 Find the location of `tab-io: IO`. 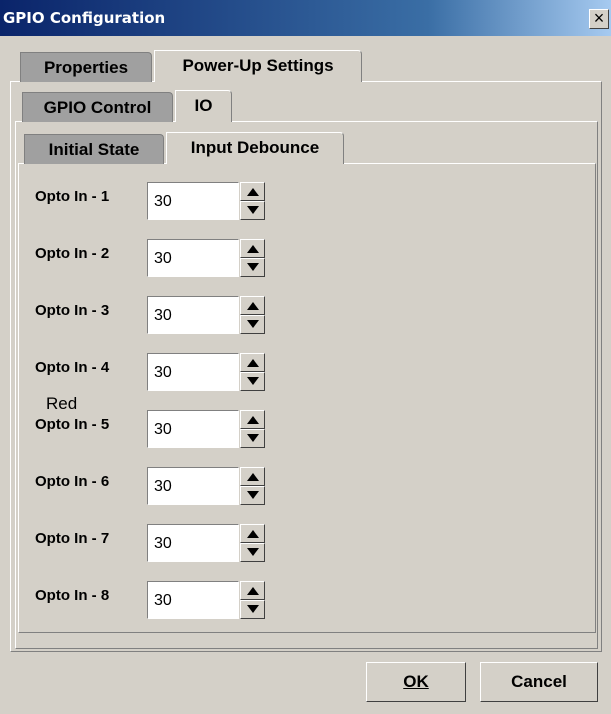

tab-io: IO is located at coordinates (203, 106).